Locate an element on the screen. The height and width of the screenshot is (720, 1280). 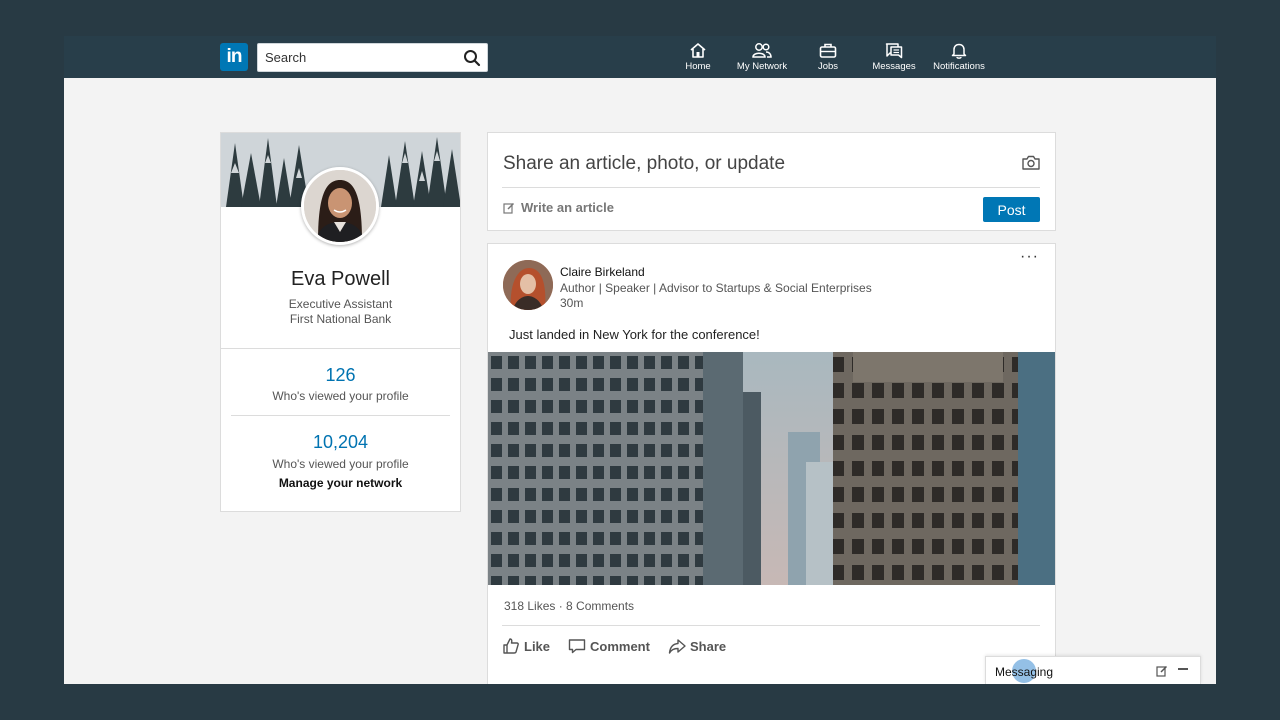
nav-jobs: Jobs is located at coordinates (828, 59).